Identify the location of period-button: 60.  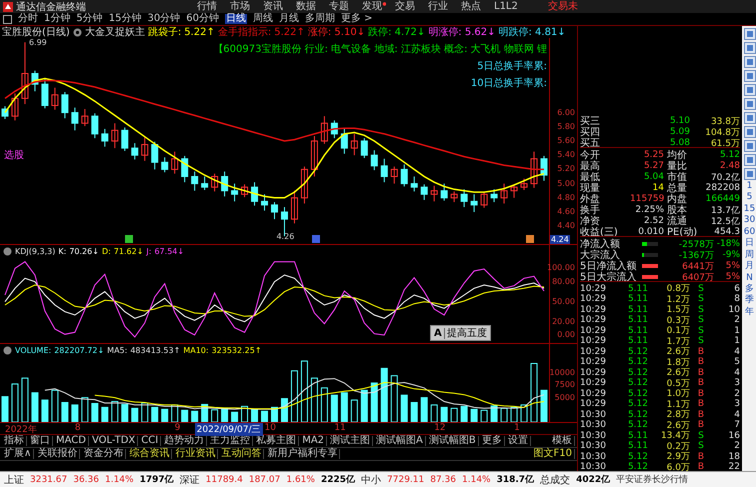
(750, 233).